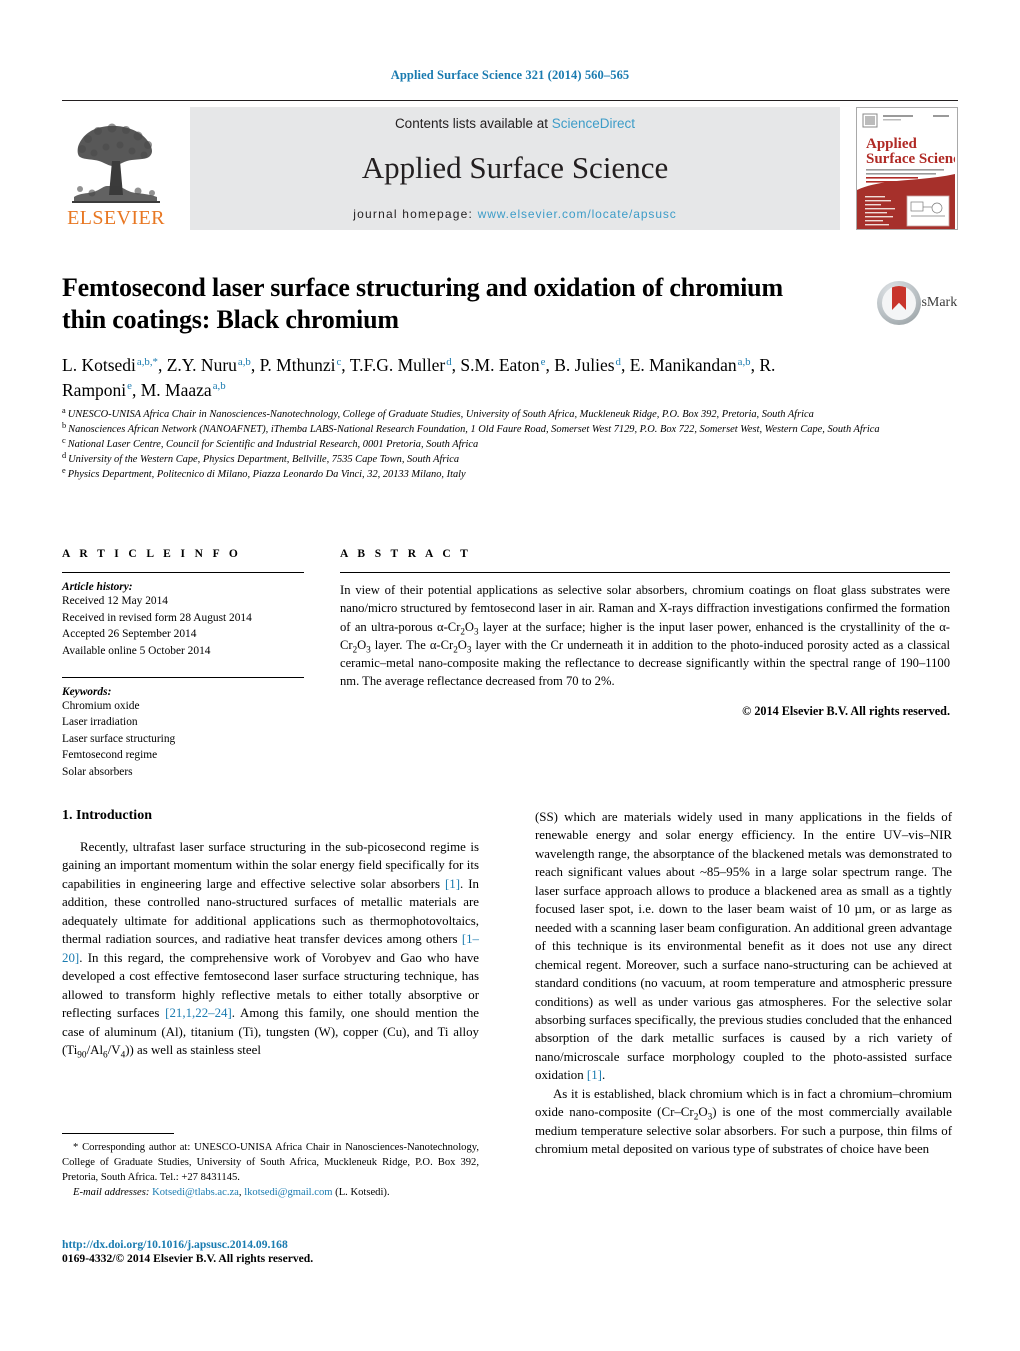 This screenshot has width=1020, height=1351. I want to click on article-history-line: Accepted 26 September 2014, so click(129, 634).